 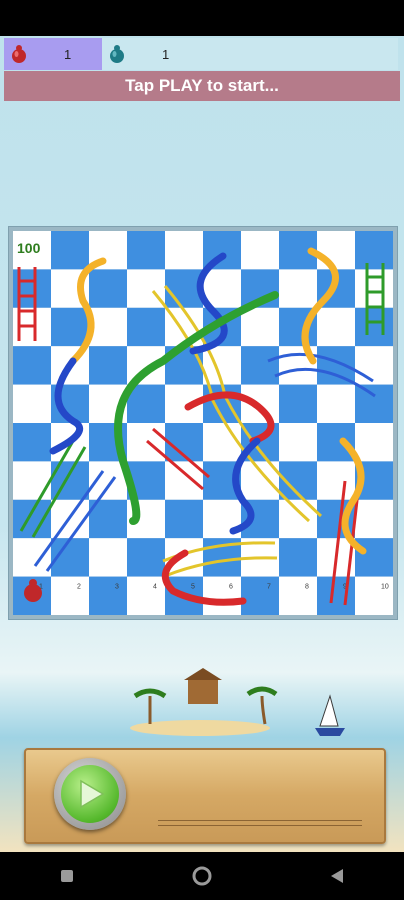 I want to click on play-button, so click(x=90, y=794).